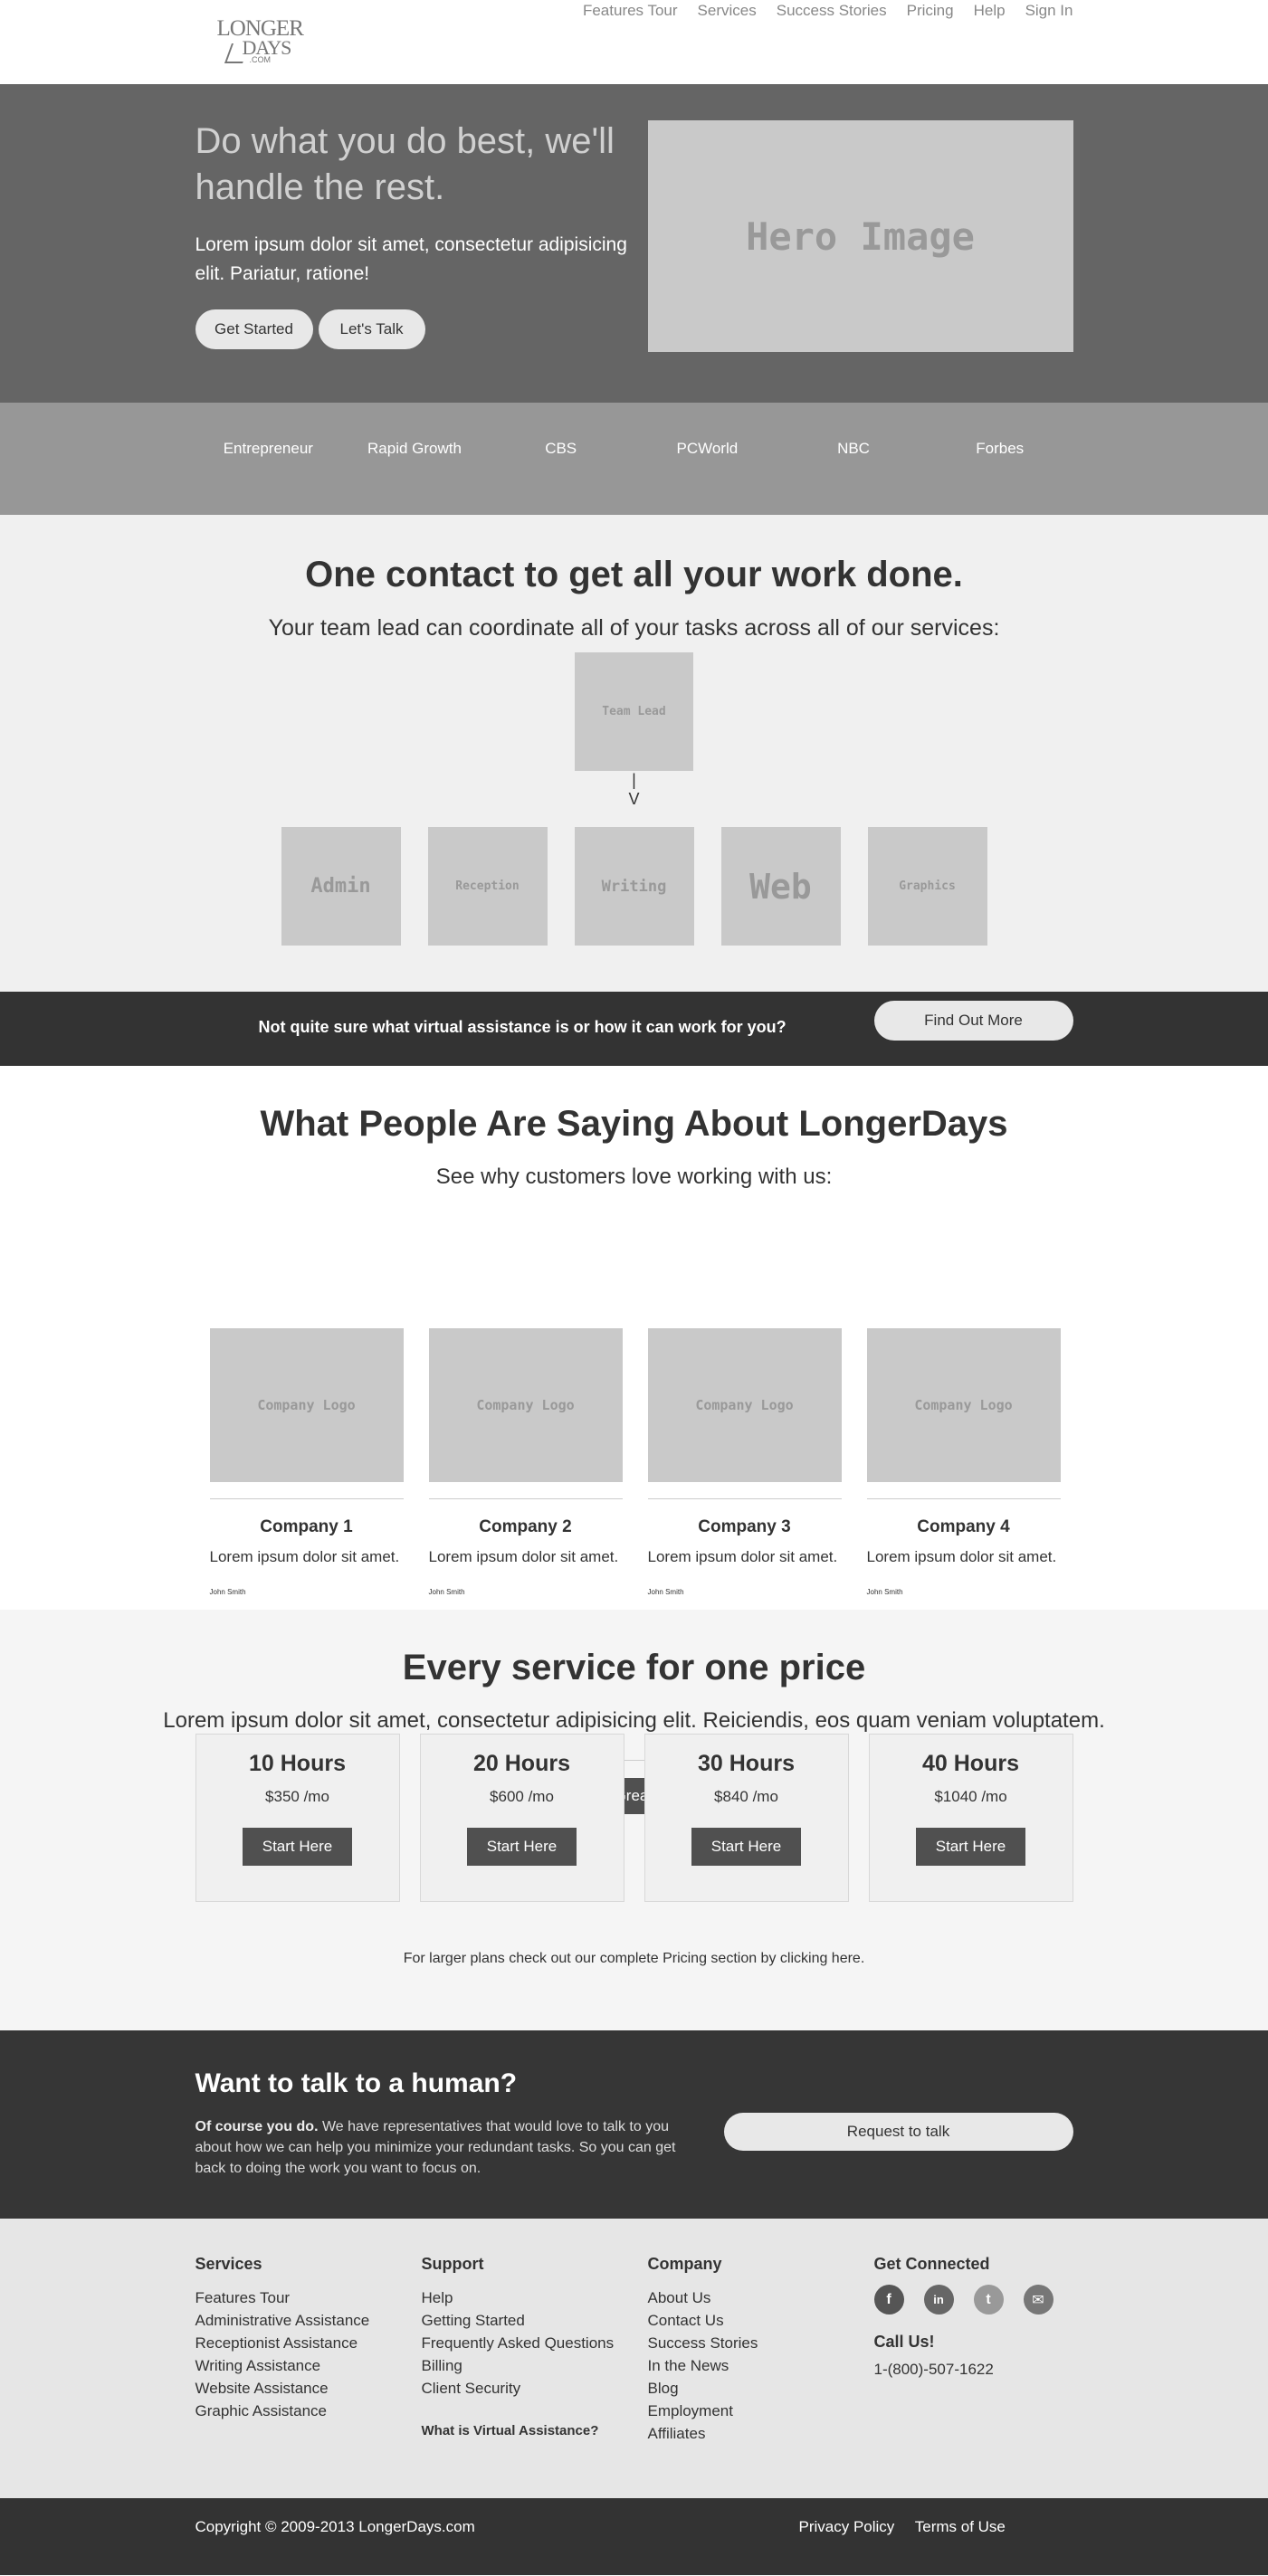 This screenshot has height=2576, width=1268. What do you see at coordinates (1000, 449) in the screenshot?
I see `press-forbes: Forbes` at bounding box center [1000, 449].